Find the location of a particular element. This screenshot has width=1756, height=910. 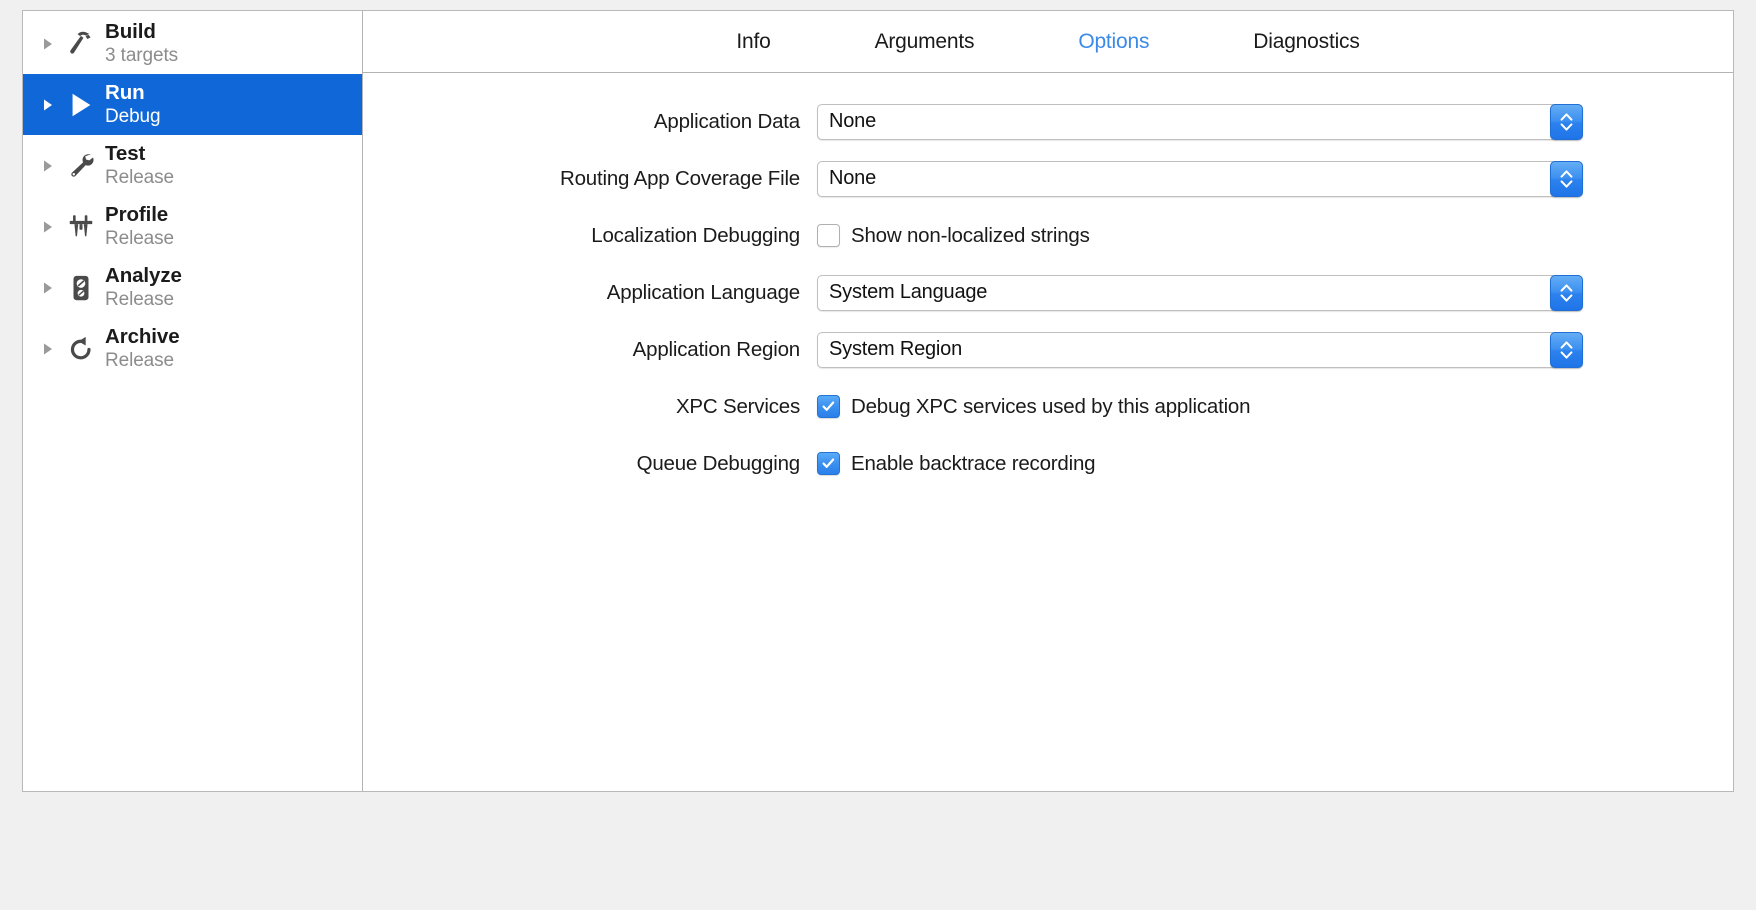

sidebar-item-title: Profile is located at coordinates (137, 214).